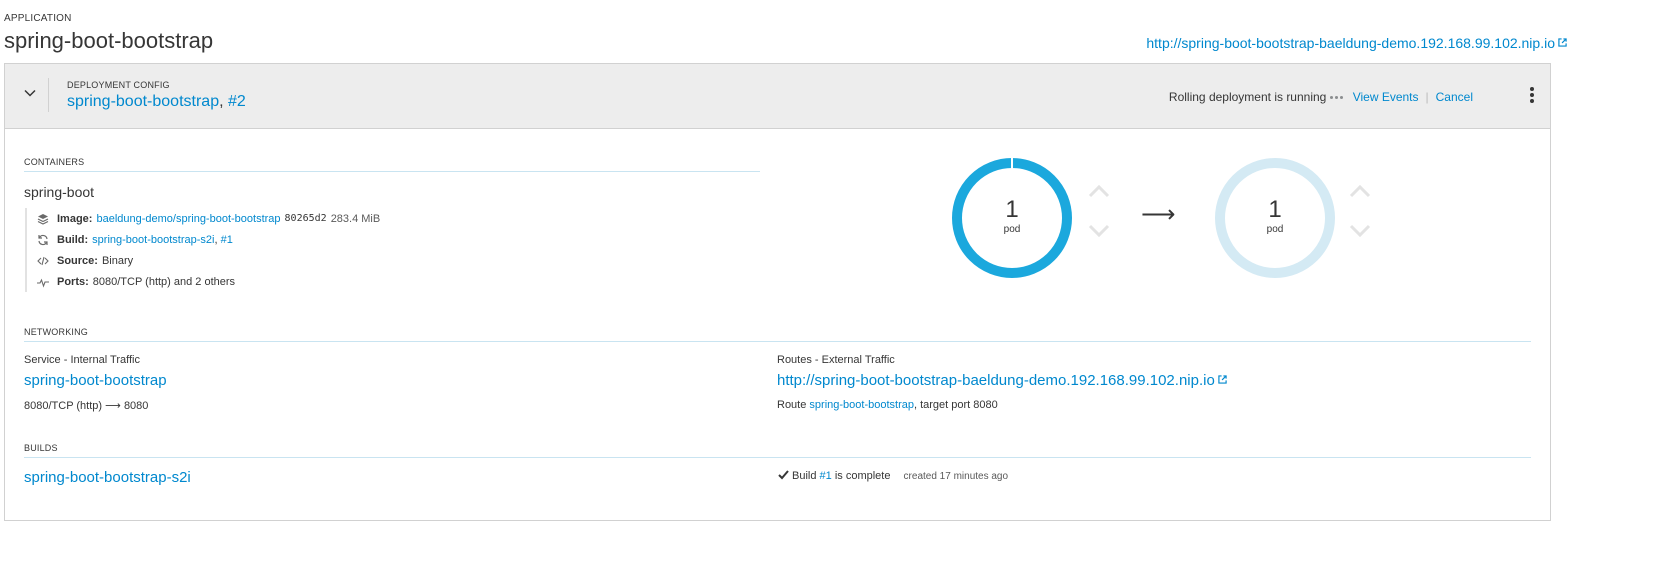 Image resolution: width=1667 pixels, height=570 pixels. I want to click on build-status-suffix: is complete, so click(862, 476).